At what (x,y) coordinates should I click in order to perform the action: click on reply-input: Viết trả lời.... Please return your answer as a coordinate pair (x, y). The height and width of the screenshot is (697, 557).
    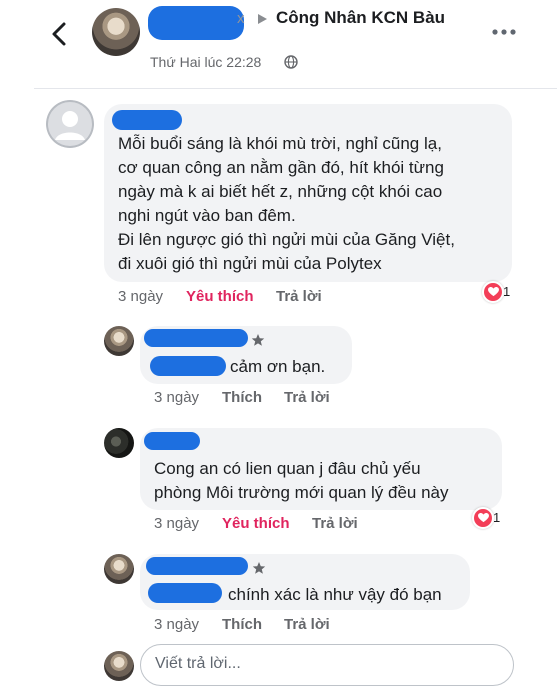
    Looking at the image, I should click on (327, 665).